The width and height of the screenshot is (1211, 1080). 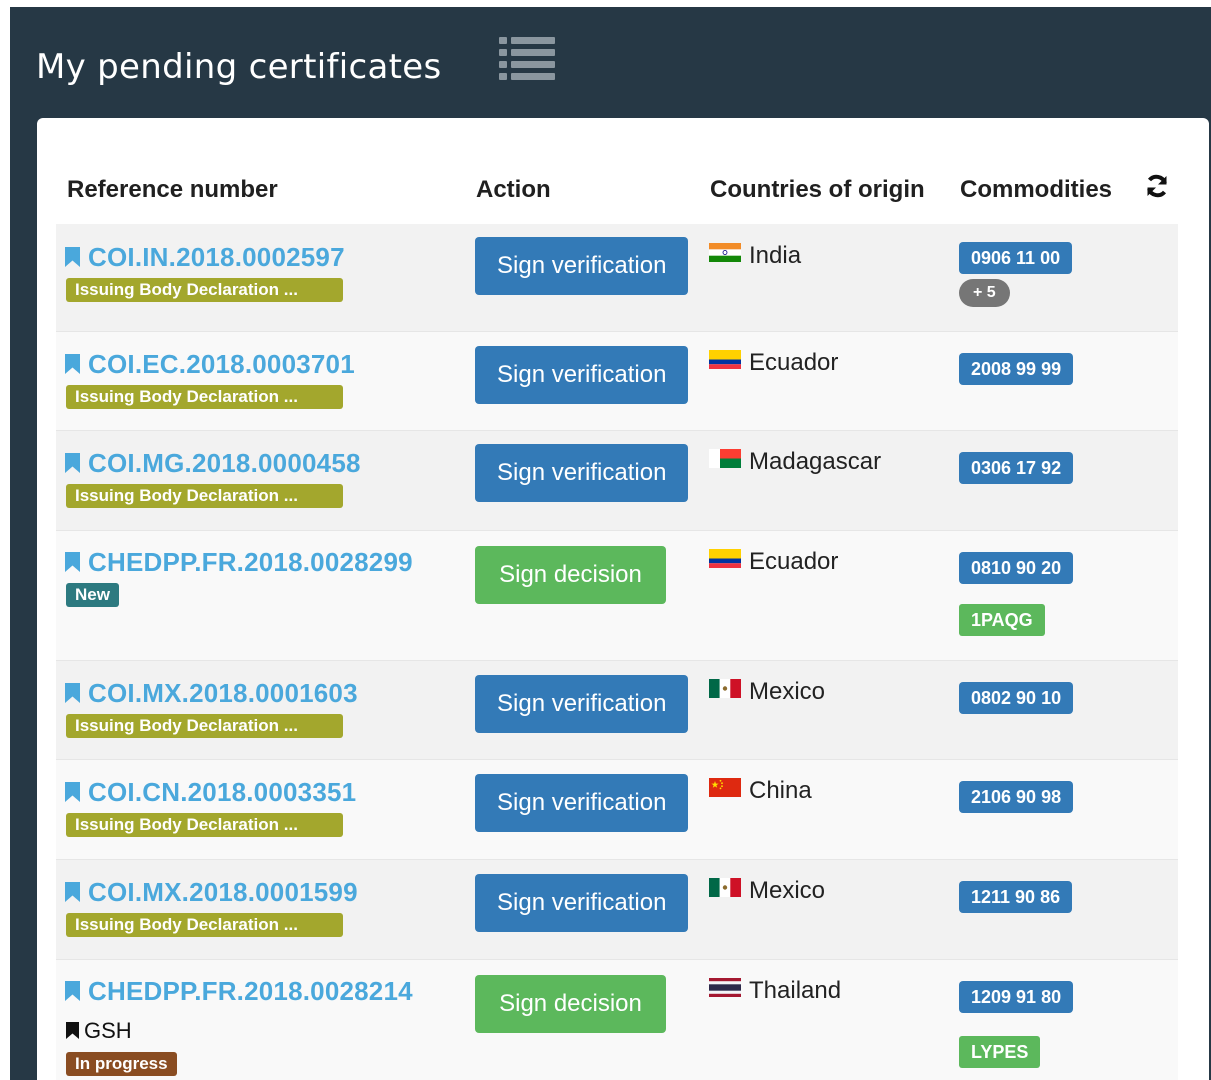 I want to click on reference-link: COI.EC.2018.0003701, so click(x=210, y=364).